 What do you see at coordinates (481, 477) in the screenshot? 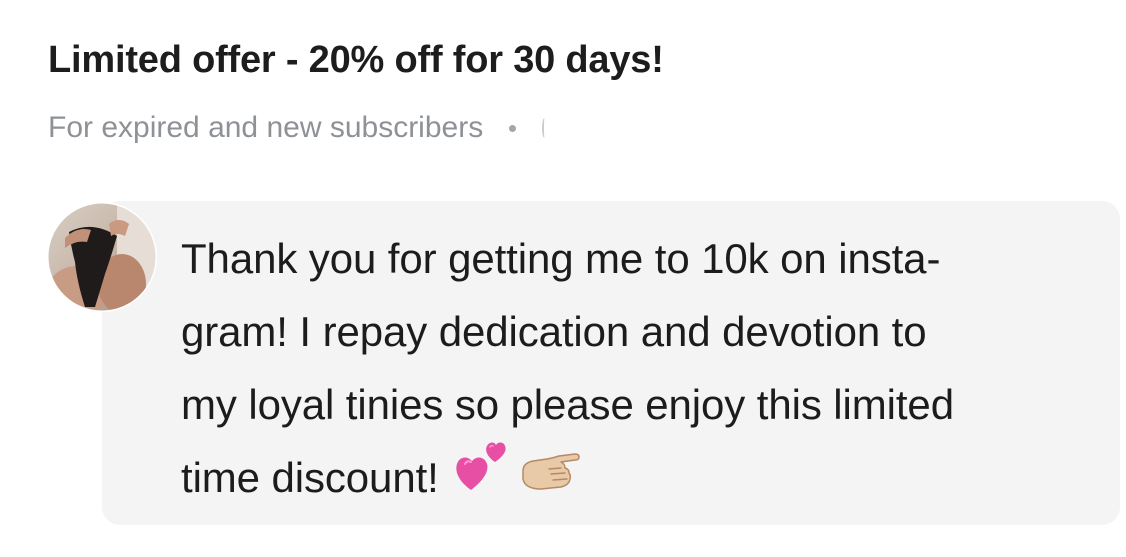
I see `two-hearts-icon` at bounding box center [481, 477].